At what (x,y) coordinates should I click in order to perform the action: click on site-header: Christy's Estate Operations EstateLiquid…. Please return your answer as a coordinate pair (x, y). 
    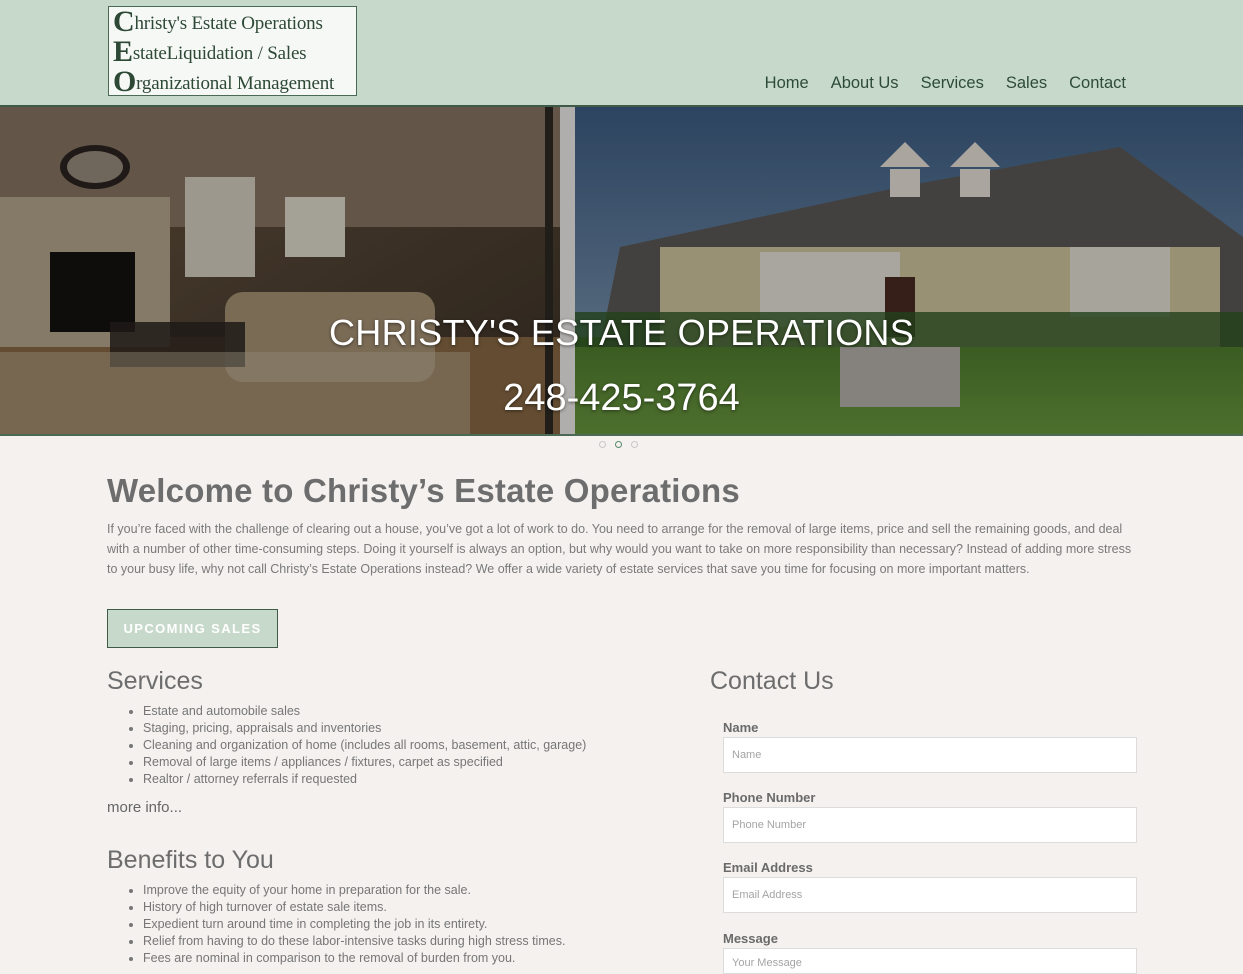
    Looking at the image, I should click on (621, 53).